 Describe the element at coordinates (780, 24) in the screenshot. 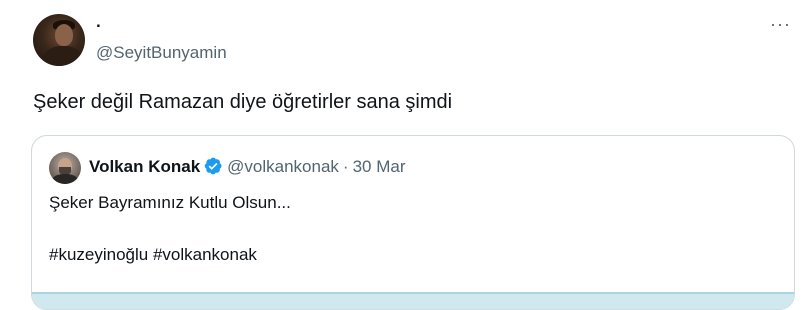

I see `more-options-icon: ···` at that location.